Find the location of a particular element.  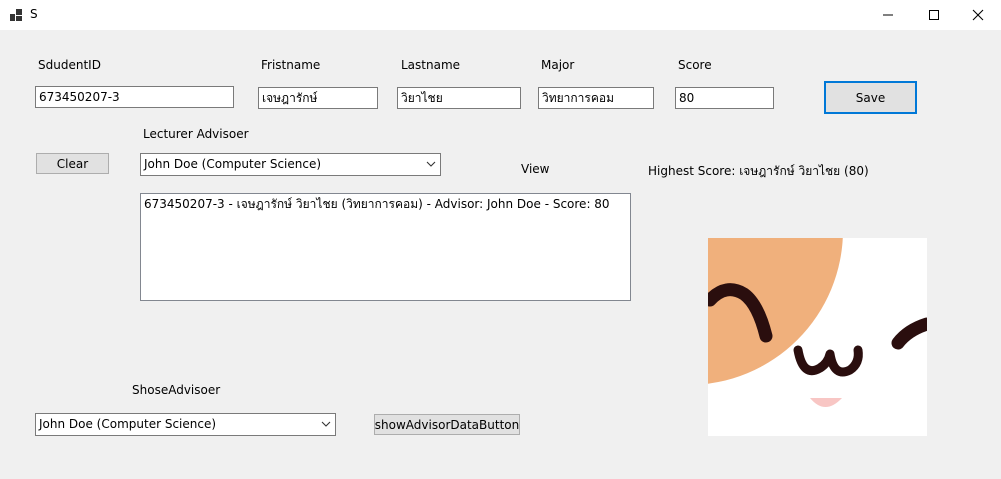

close-icon is located at coordinates (978, 15).